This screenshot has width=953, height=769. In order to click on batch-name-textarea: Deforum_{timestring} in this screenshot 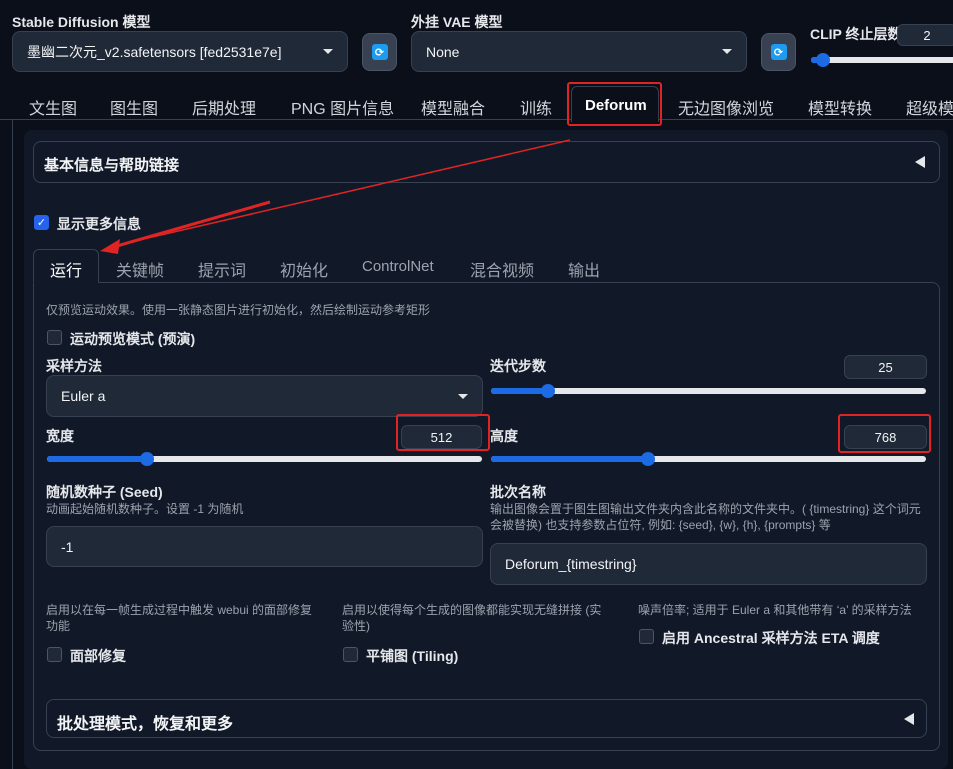, I will do `click(708, 564)`.